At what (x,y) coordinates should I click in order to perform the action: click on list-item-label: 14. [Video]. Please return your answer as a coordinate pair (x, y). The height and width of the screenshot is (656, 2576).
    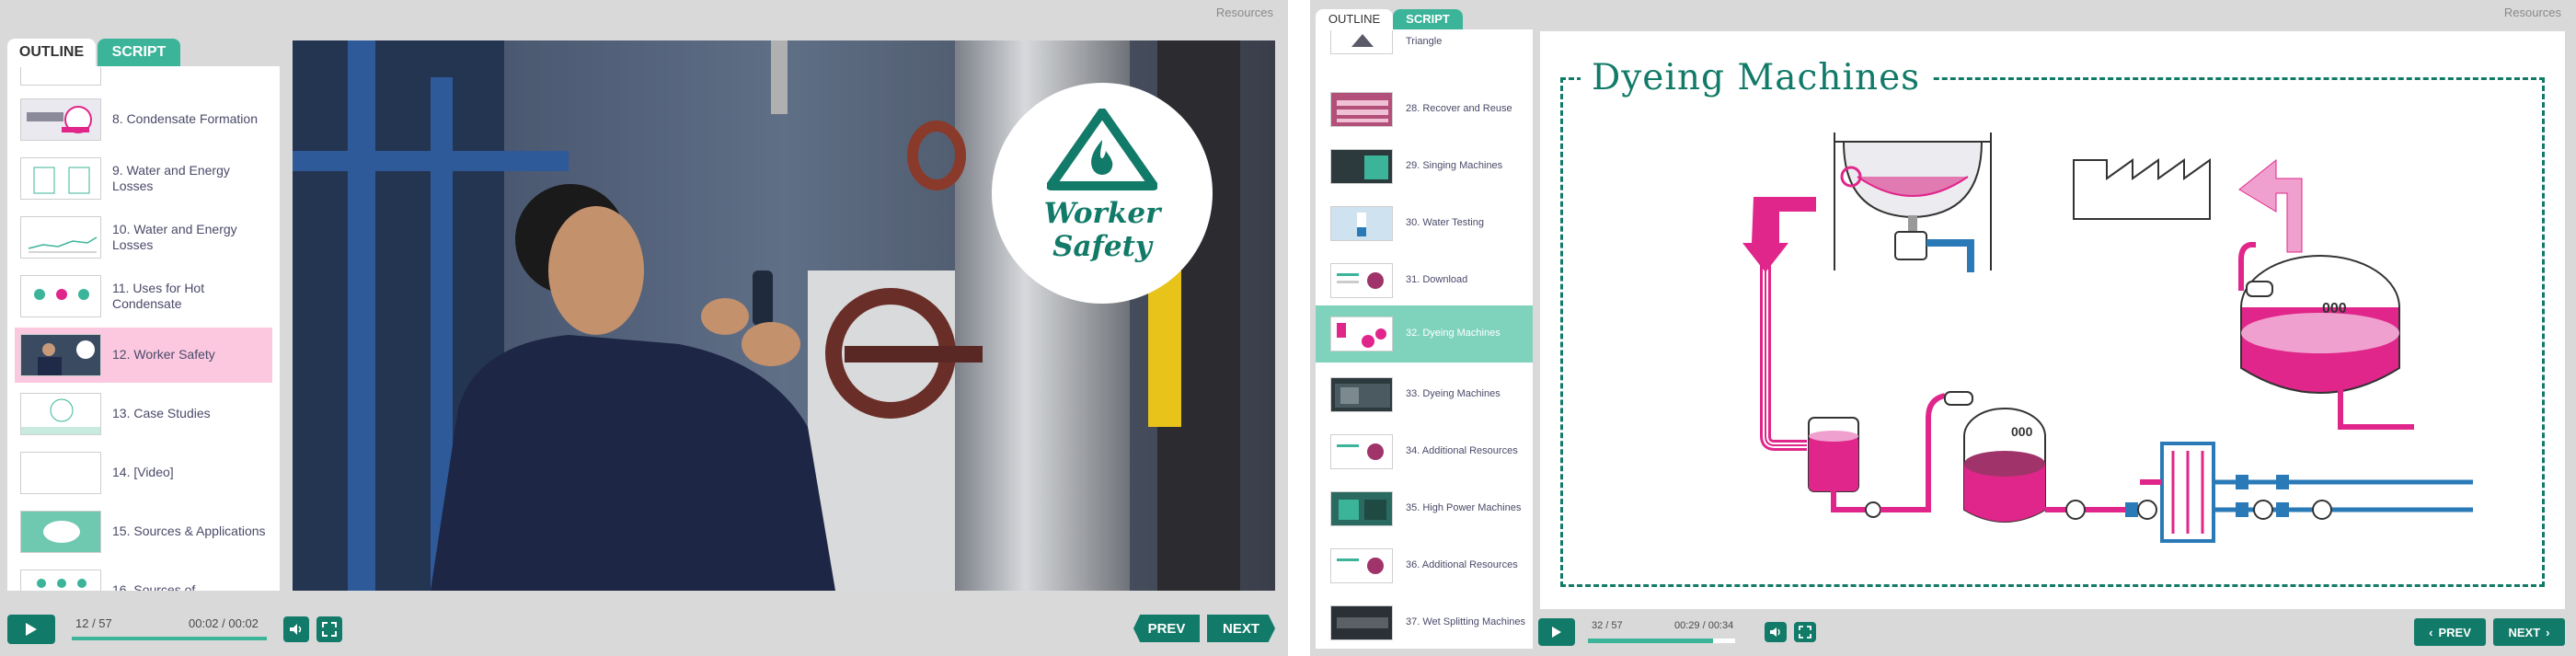
    Looking at the image, I should click on (143, 472).